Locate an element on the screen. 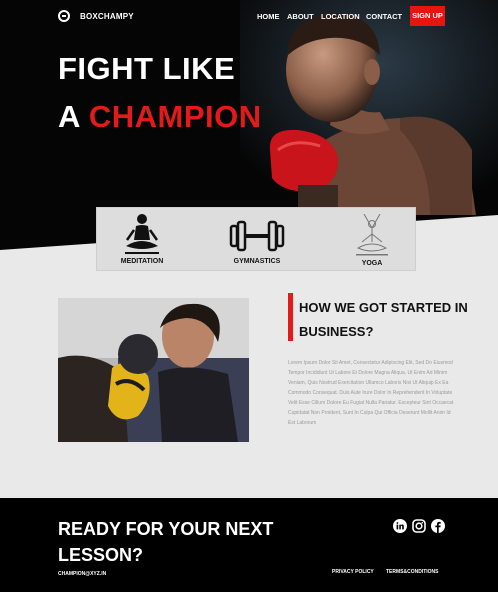 The width and height of the screenshot is (498, 592). hero-title-line2: A CHAMPION is located at coordinates (160, 117).